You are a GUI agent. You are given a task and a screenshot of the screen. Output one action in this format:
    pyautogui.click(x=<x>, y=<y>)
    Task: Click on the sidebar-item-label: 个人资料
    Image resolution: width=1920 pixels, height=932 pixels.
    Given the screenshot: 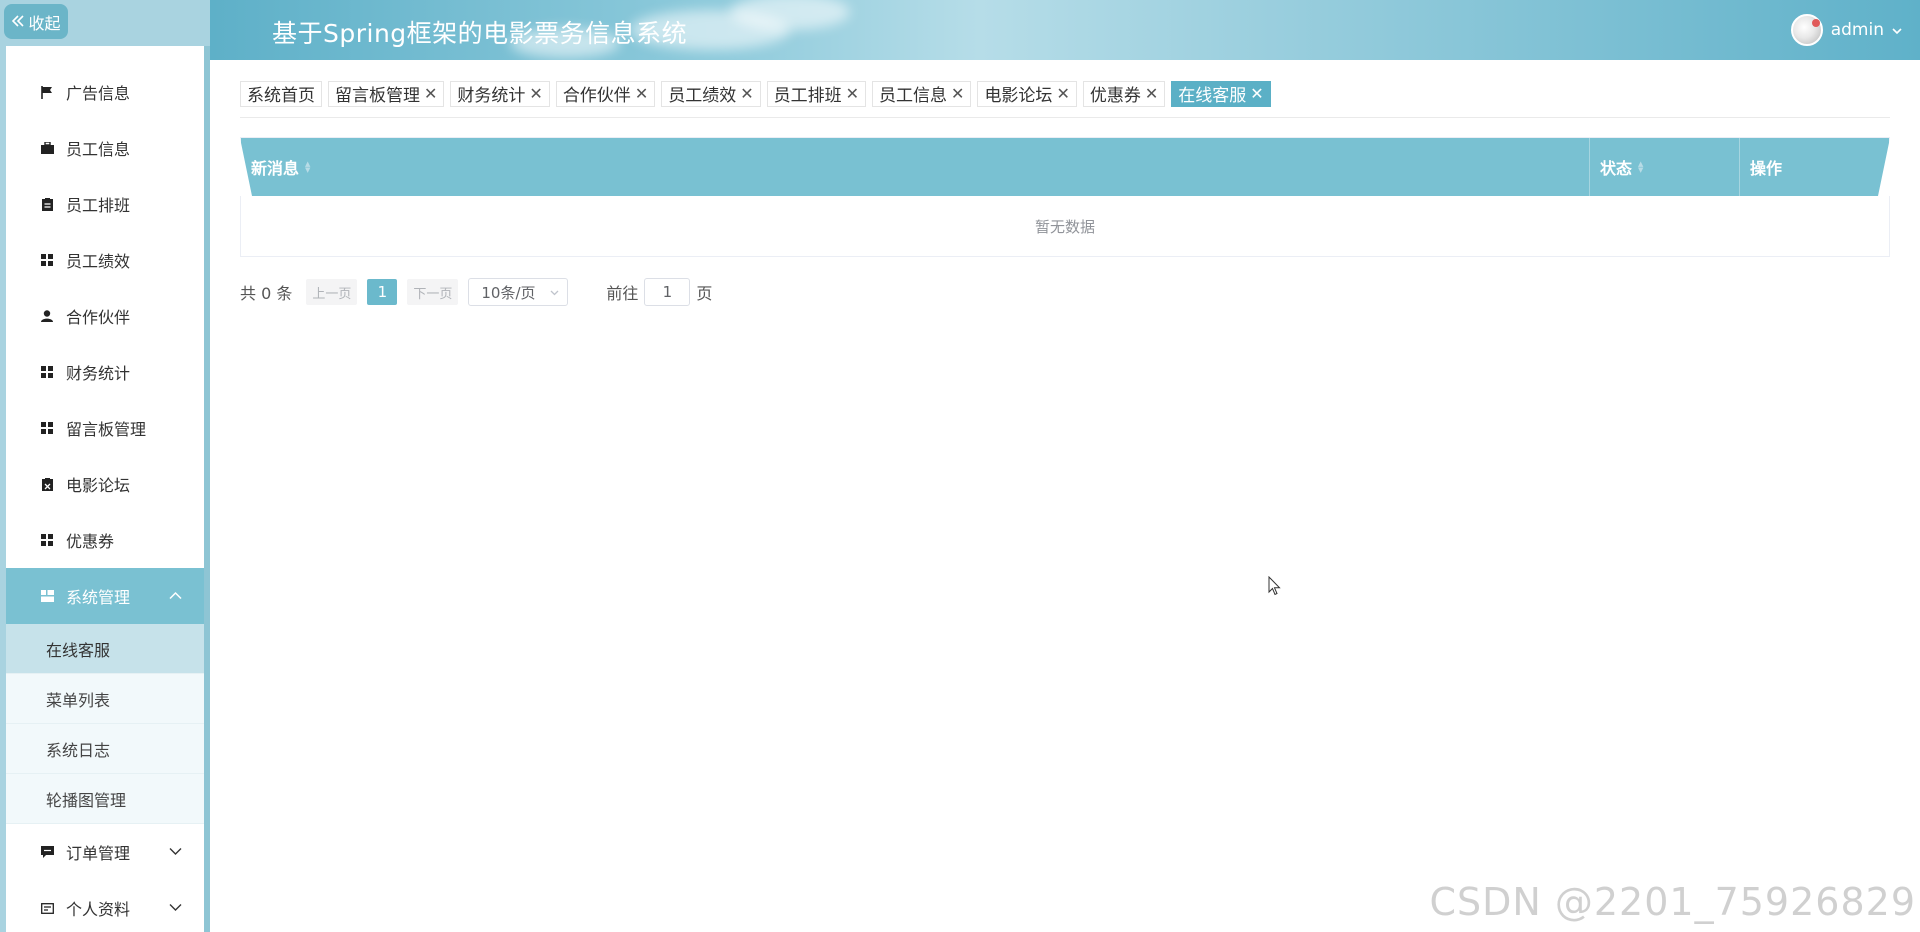 What is the action you would take?
    pyautogui.click(x=98, y=909)
    